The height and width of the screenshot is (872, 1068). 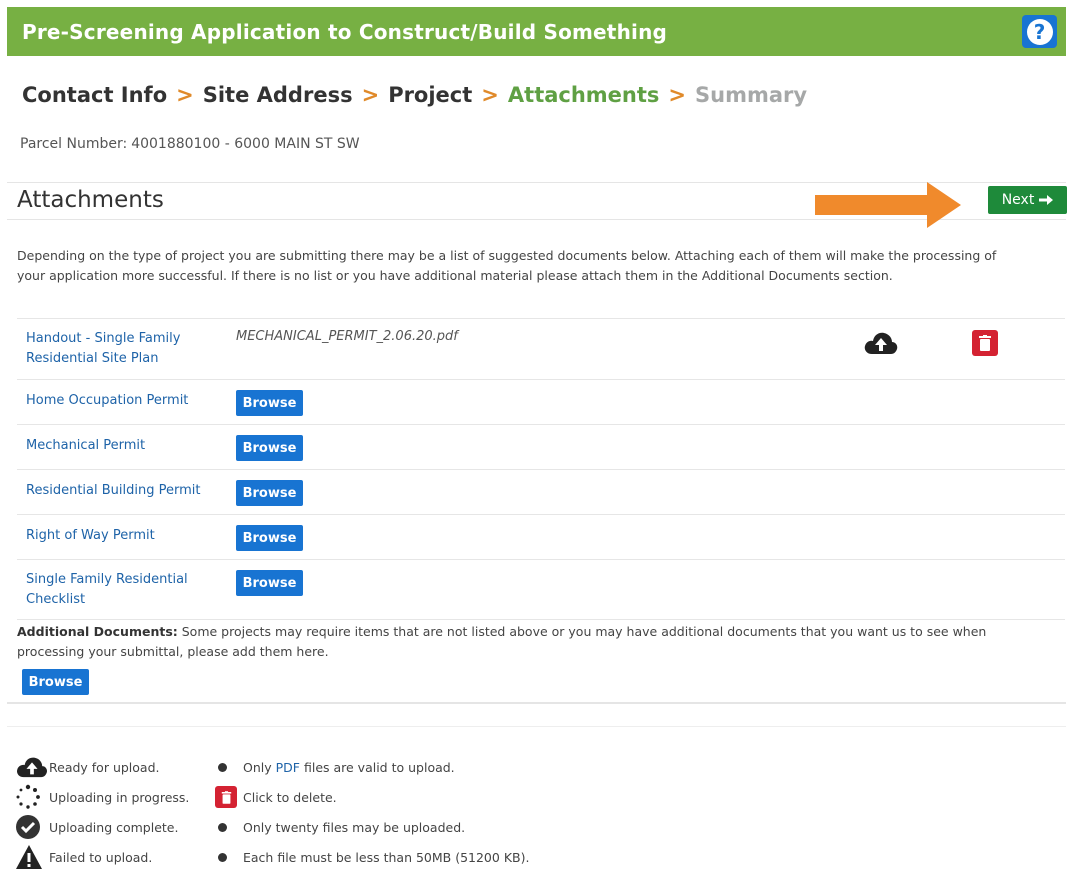 I want to click on uploaded-file-name: MECHANICAL_PERMIT_2.06.20.pdf, so click(x=347, y=336).